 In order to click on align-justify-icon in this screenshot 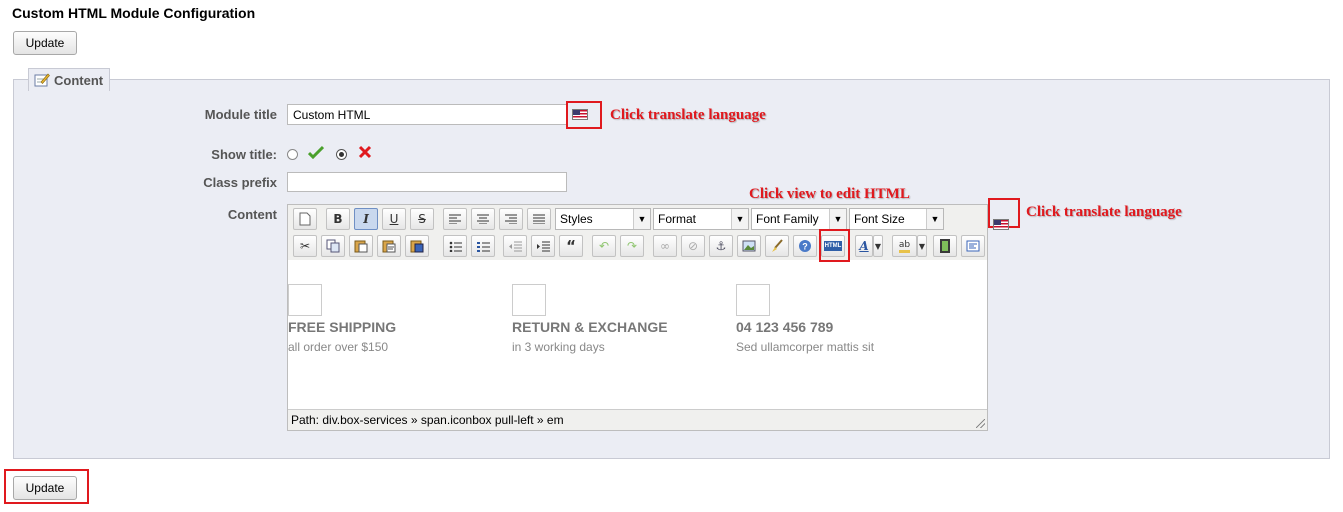, I will do `click(539, 219)`.